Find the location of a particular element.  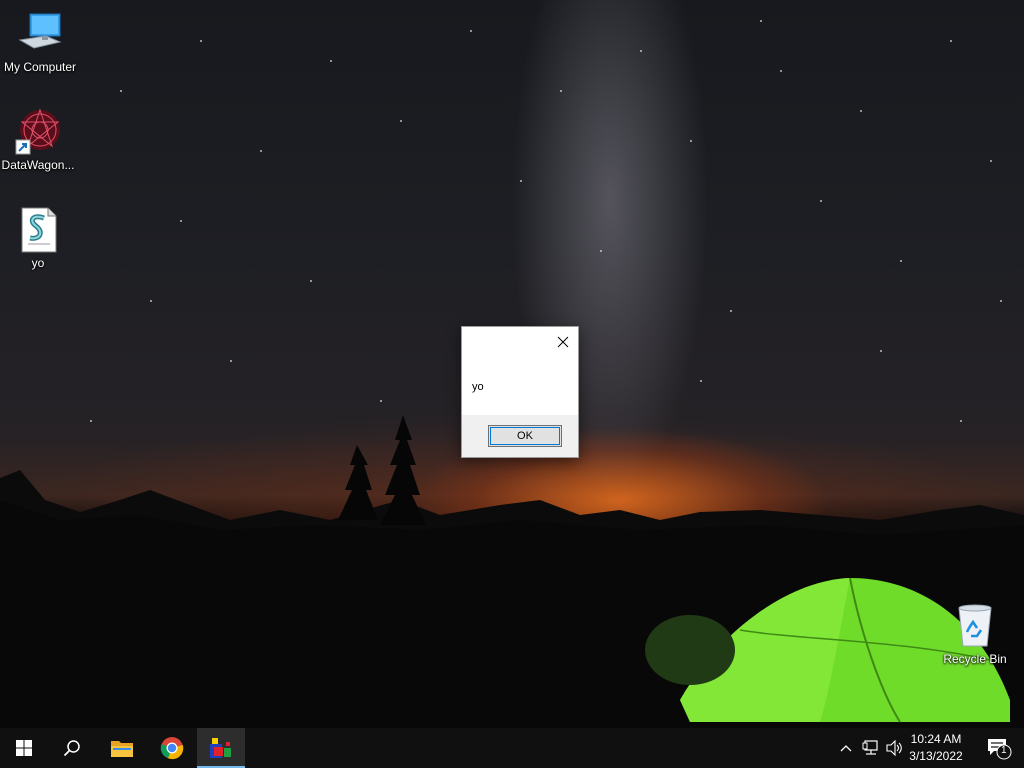

taskbar-running-app is located at coordinates (221, 748).